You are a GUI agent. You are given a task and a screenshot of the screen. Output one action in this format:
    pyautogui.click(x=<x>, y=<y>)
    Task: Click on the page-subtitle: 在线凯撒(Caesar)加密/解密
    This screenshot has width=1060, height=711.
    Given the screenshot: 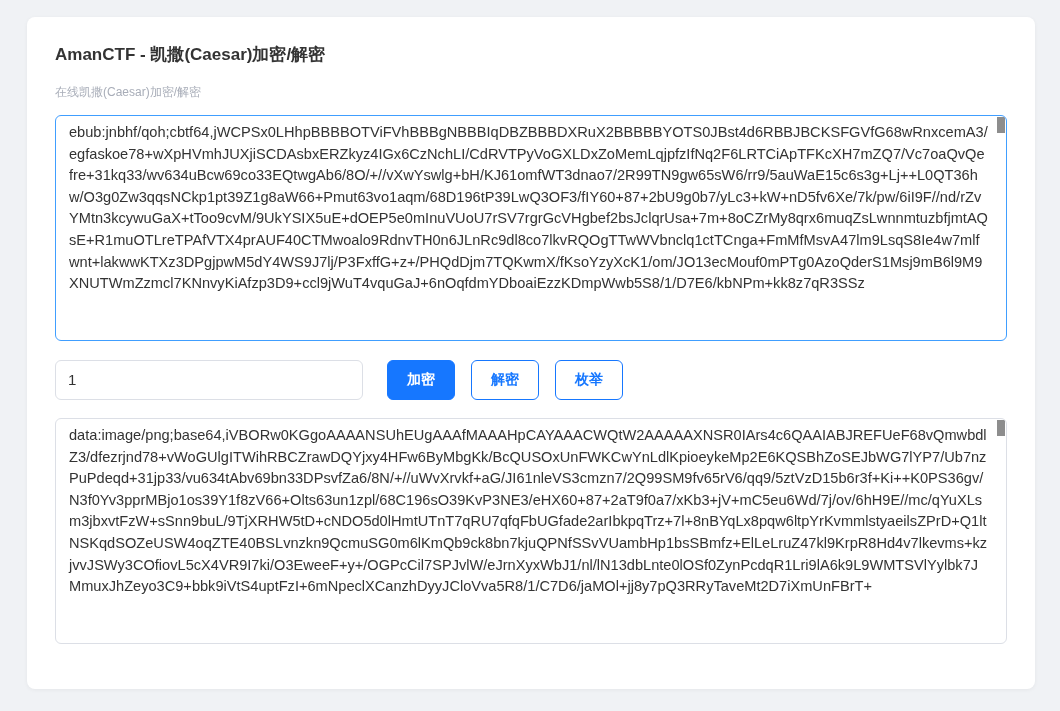 What is the action you would take?
    pyautogui.click(x=128, y=92)
    